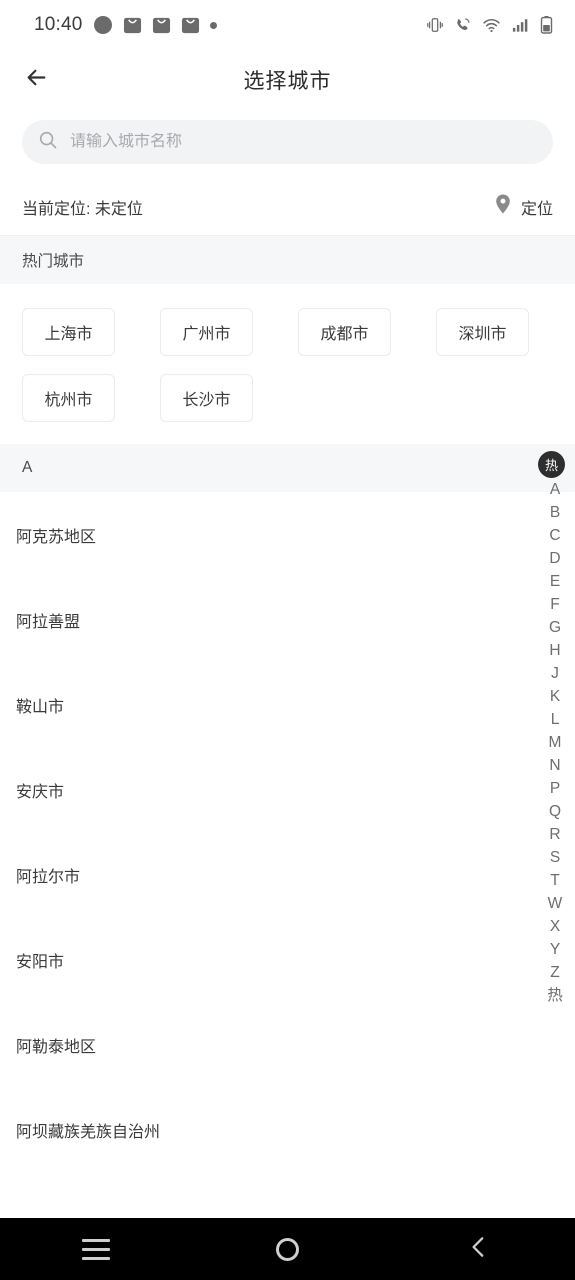 The width and height of the screenshot is (575, 1280). I want to click on index-letter-L: L, so click(555, 719).